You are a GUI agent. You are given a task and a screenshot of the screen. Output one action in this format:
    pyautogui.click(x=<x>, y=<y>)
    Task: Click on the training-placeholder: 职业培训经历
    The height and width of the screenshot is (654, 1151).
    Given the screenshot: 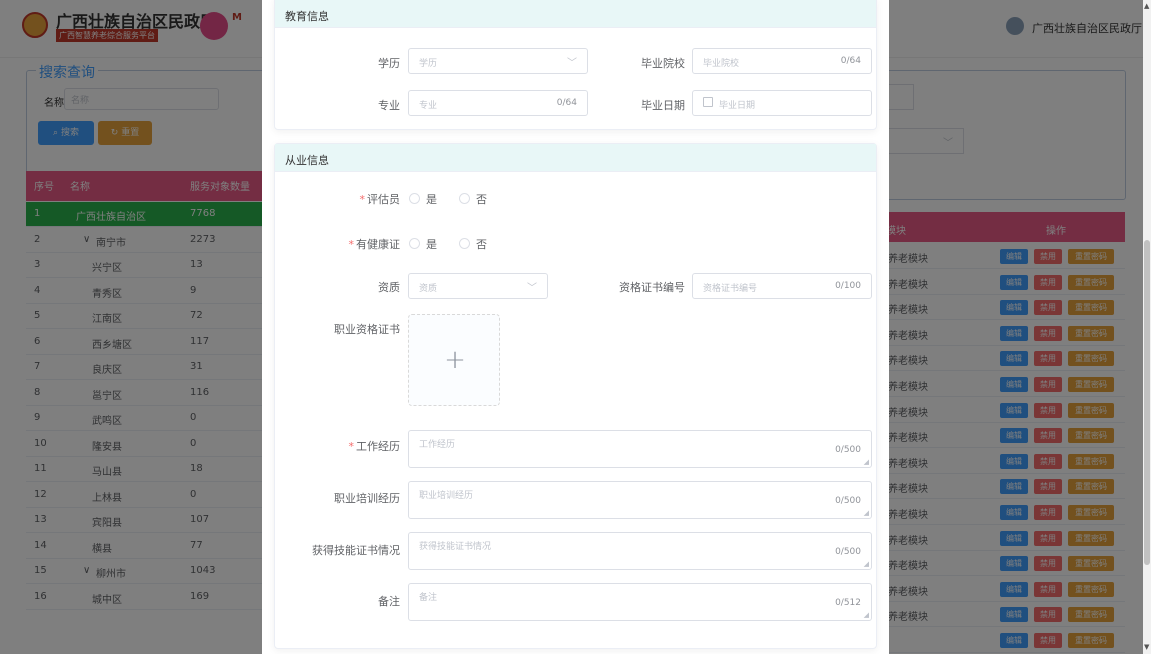 What is the action you would take?
    pyautogui.click(x=446, y=496)
    